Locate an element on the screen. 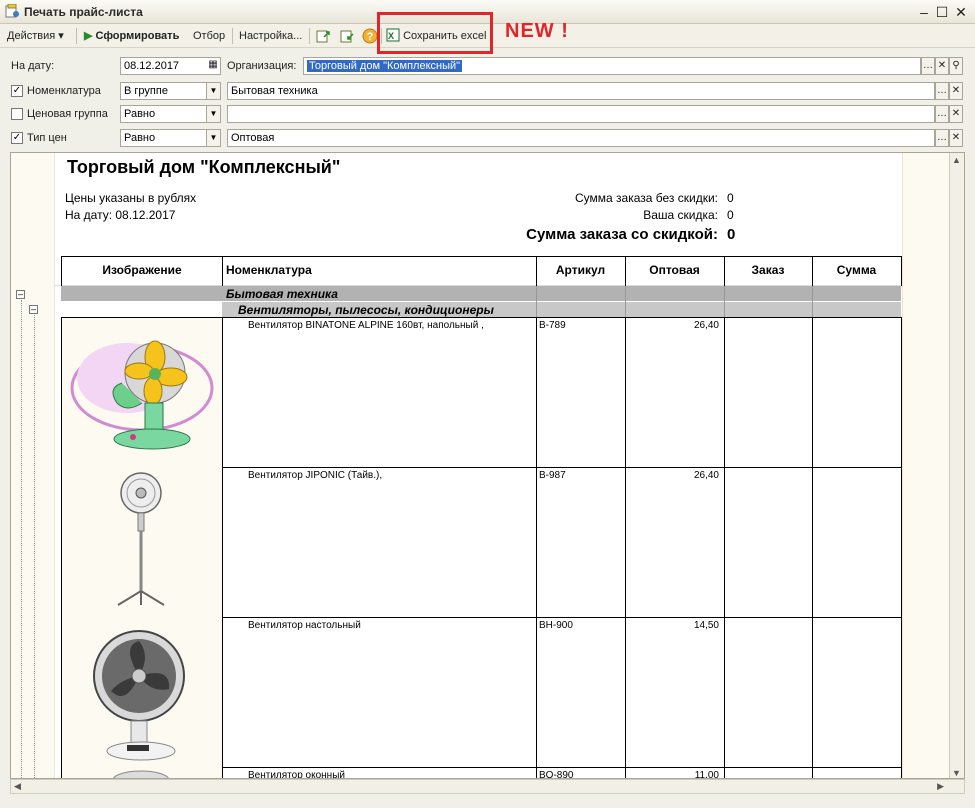 The height and width of the screenshot is (808, 975). item-price: 11,00 is located at coordinates (706, 774).